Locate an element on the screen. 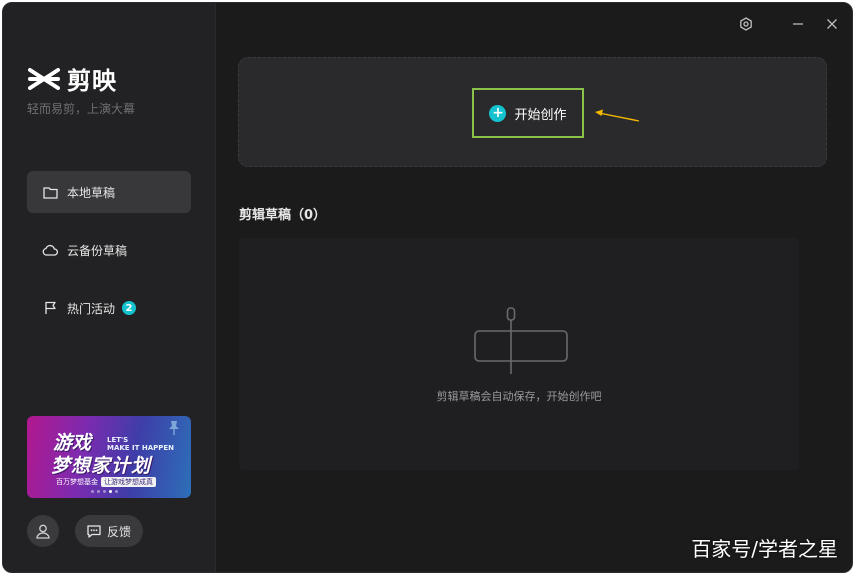 This screenshot has height=575, width=855. minimize-icon is located at coordinates (798, 24).